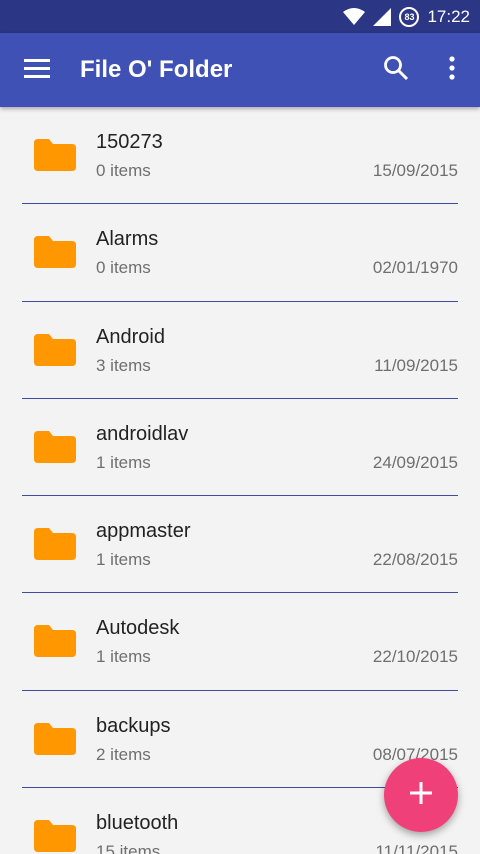 The height and width of the screenshot is (854, 480). Describe the element at coordinates (128, 848) in the screenshot. I see `item-count: 15 items` at that location.